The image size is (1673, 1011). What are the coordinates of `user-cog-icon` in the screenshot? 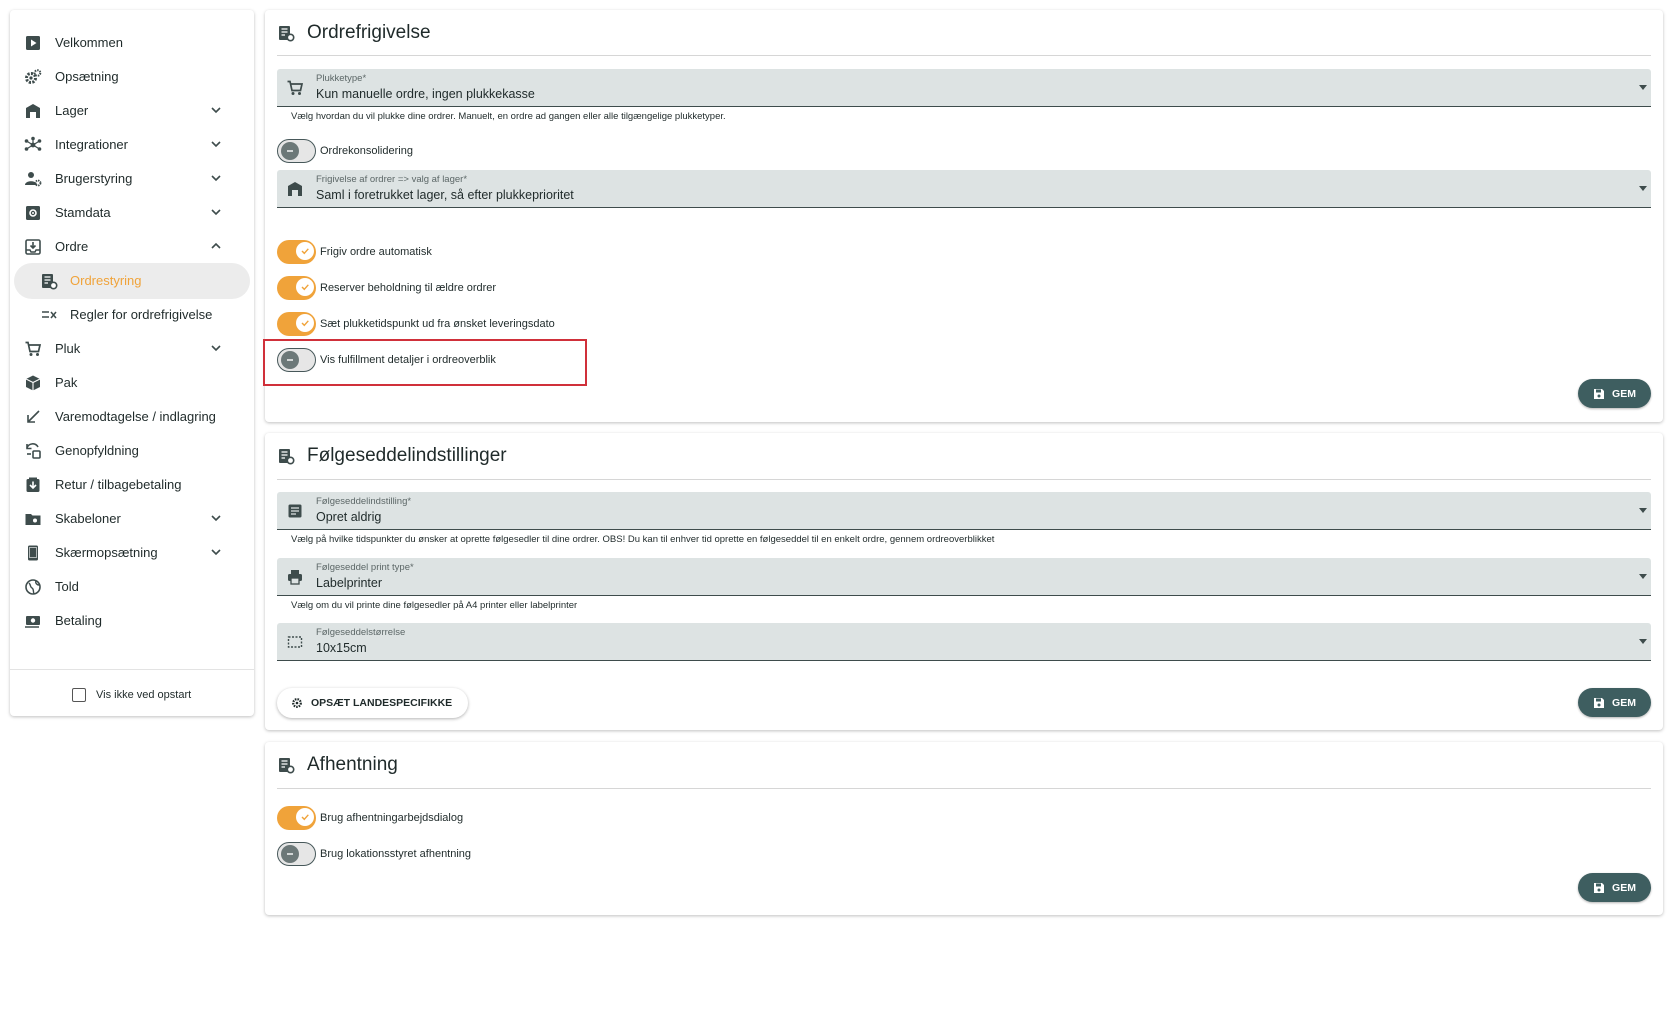 It's located at (33, 179).